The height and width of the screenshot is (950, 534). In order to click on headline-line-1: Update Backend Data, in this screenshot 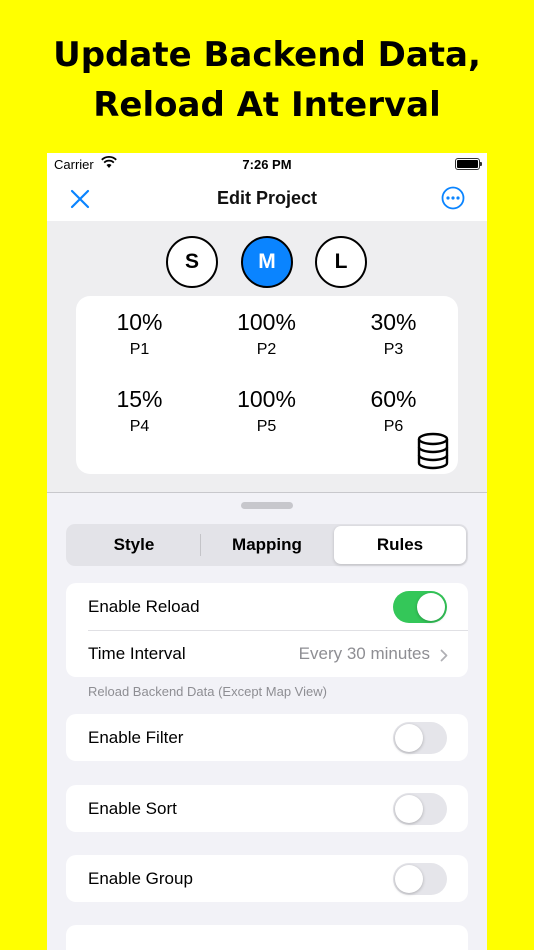, I will do `click(267, 55)`.